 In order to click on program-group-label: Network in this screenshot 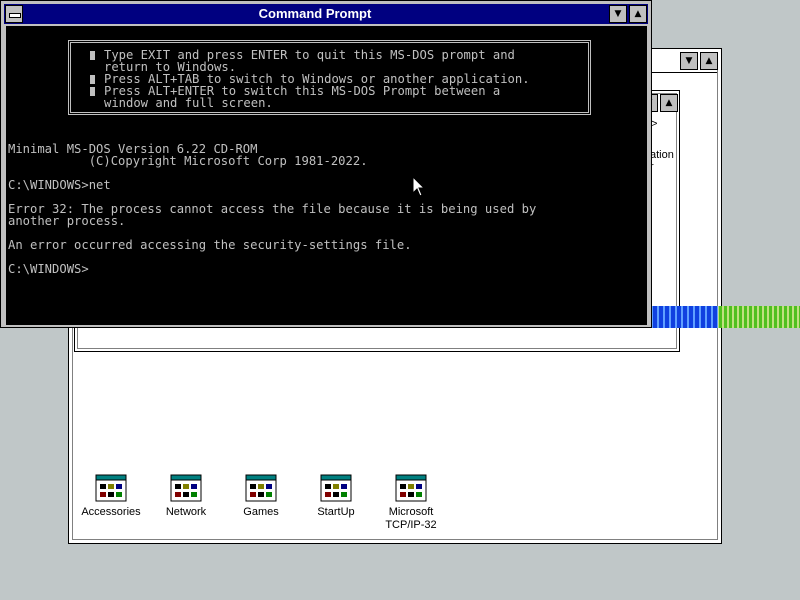, I will do `click(186, 512)`.